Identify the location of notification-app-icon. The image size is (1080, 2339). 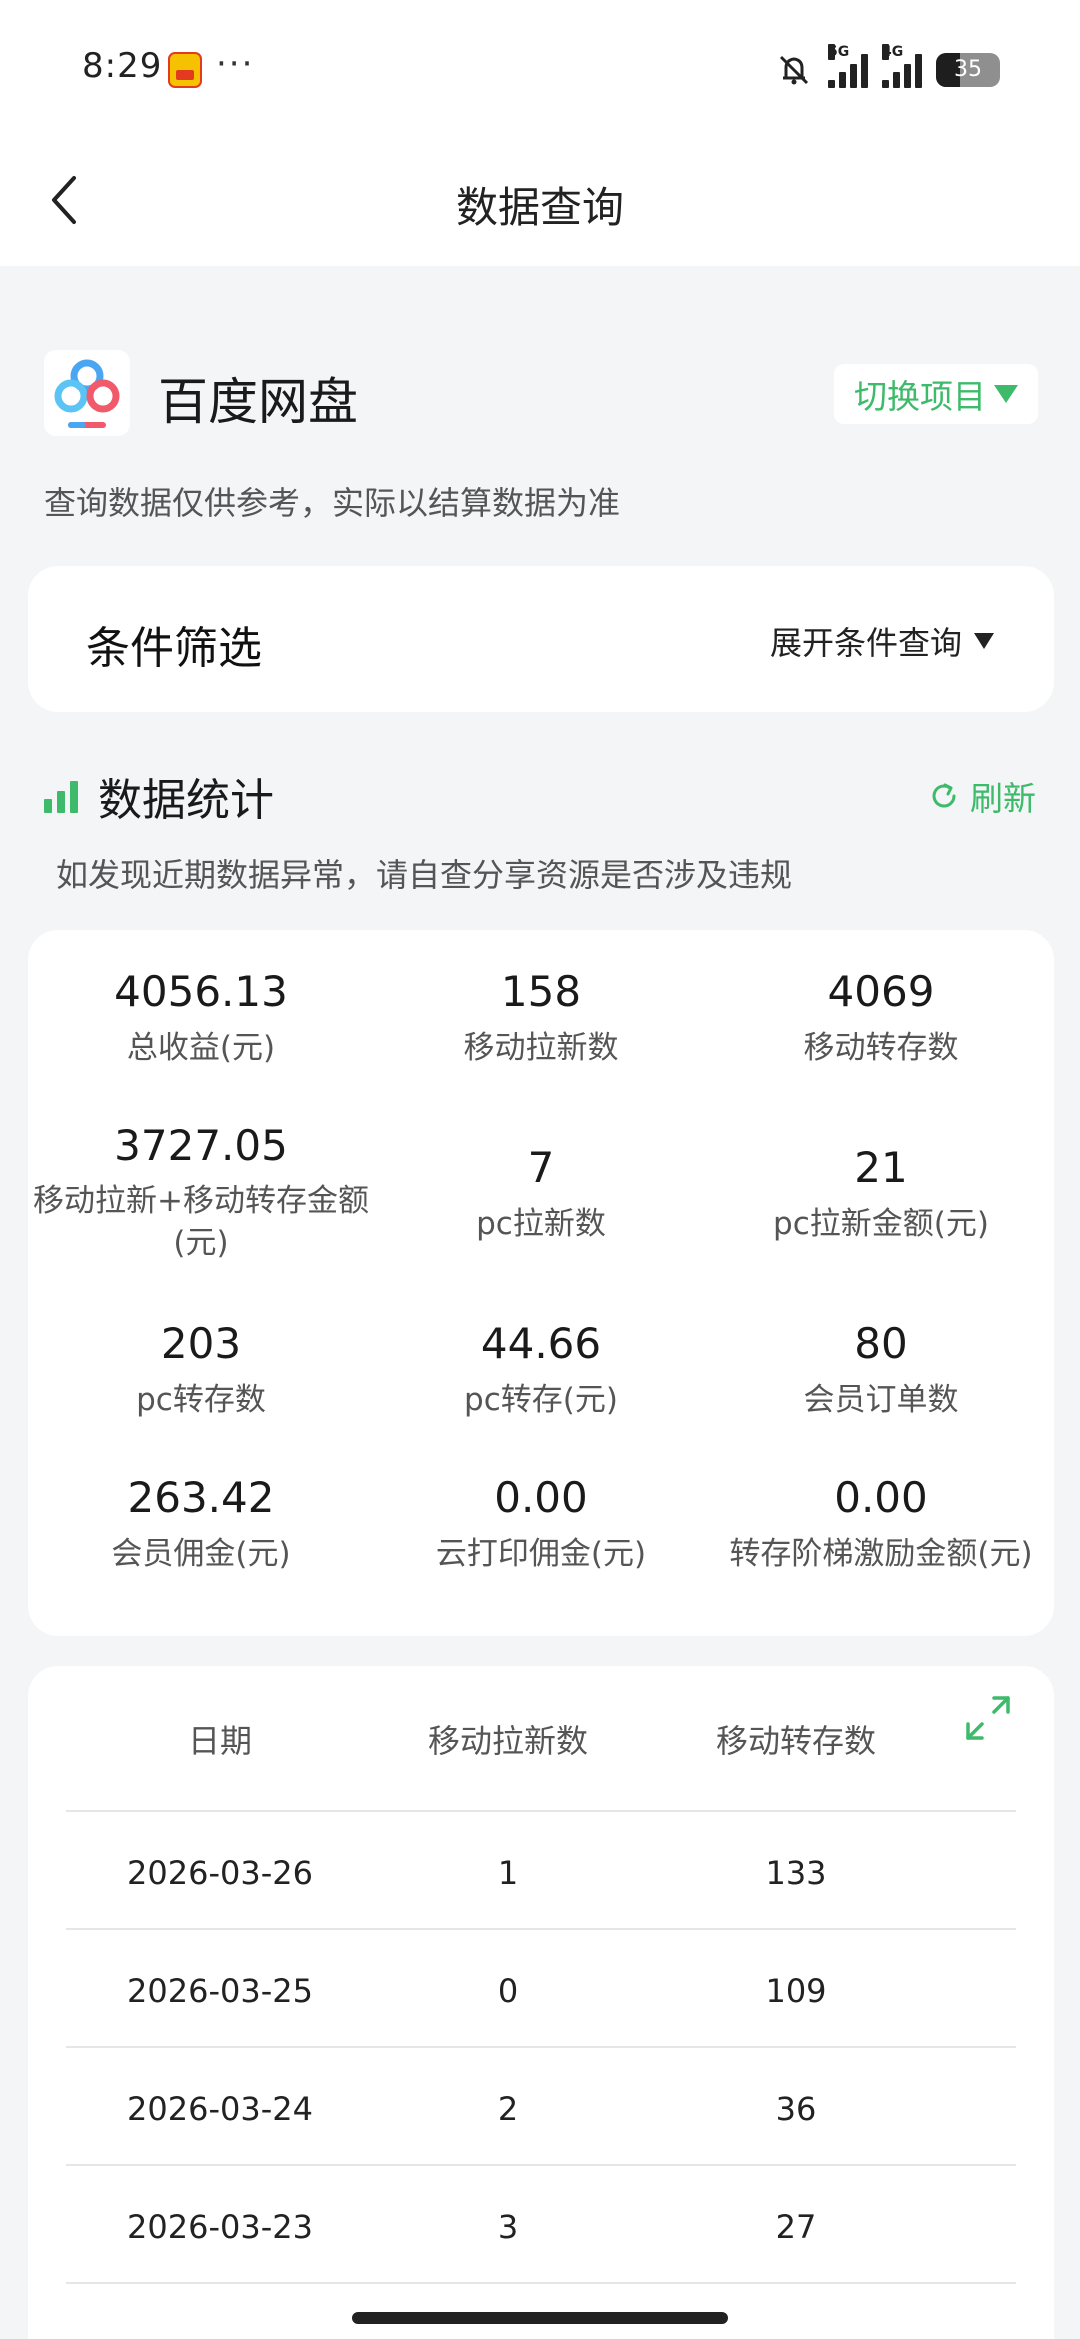
(185, 70).